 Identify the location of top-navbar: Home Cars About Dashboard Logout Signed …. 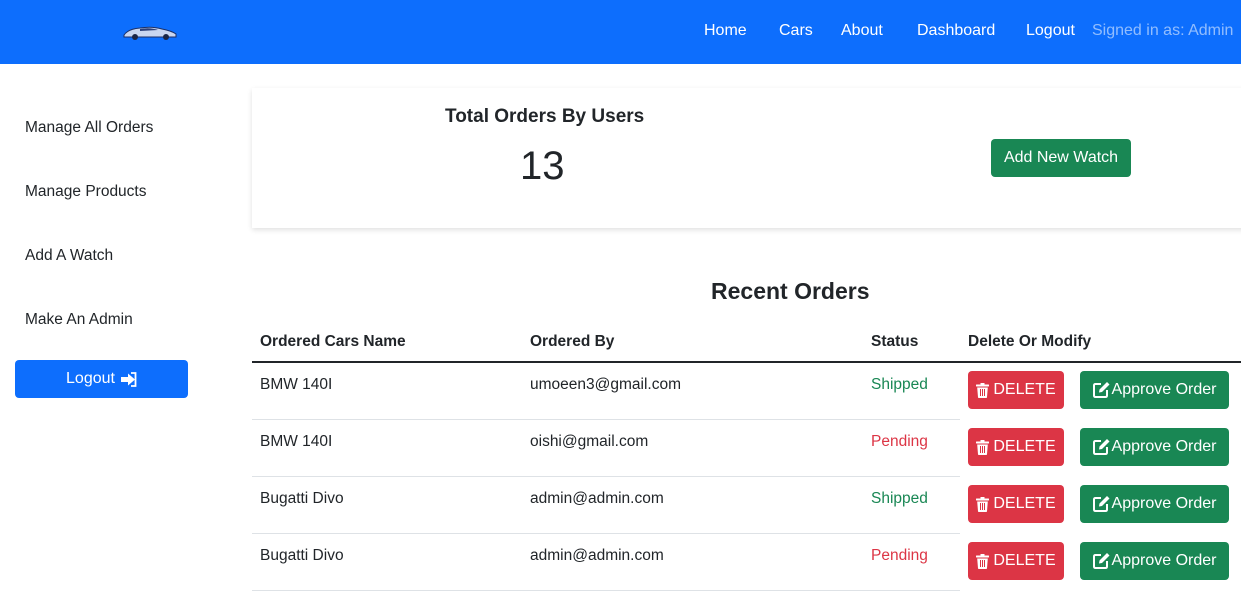
(620, 32).